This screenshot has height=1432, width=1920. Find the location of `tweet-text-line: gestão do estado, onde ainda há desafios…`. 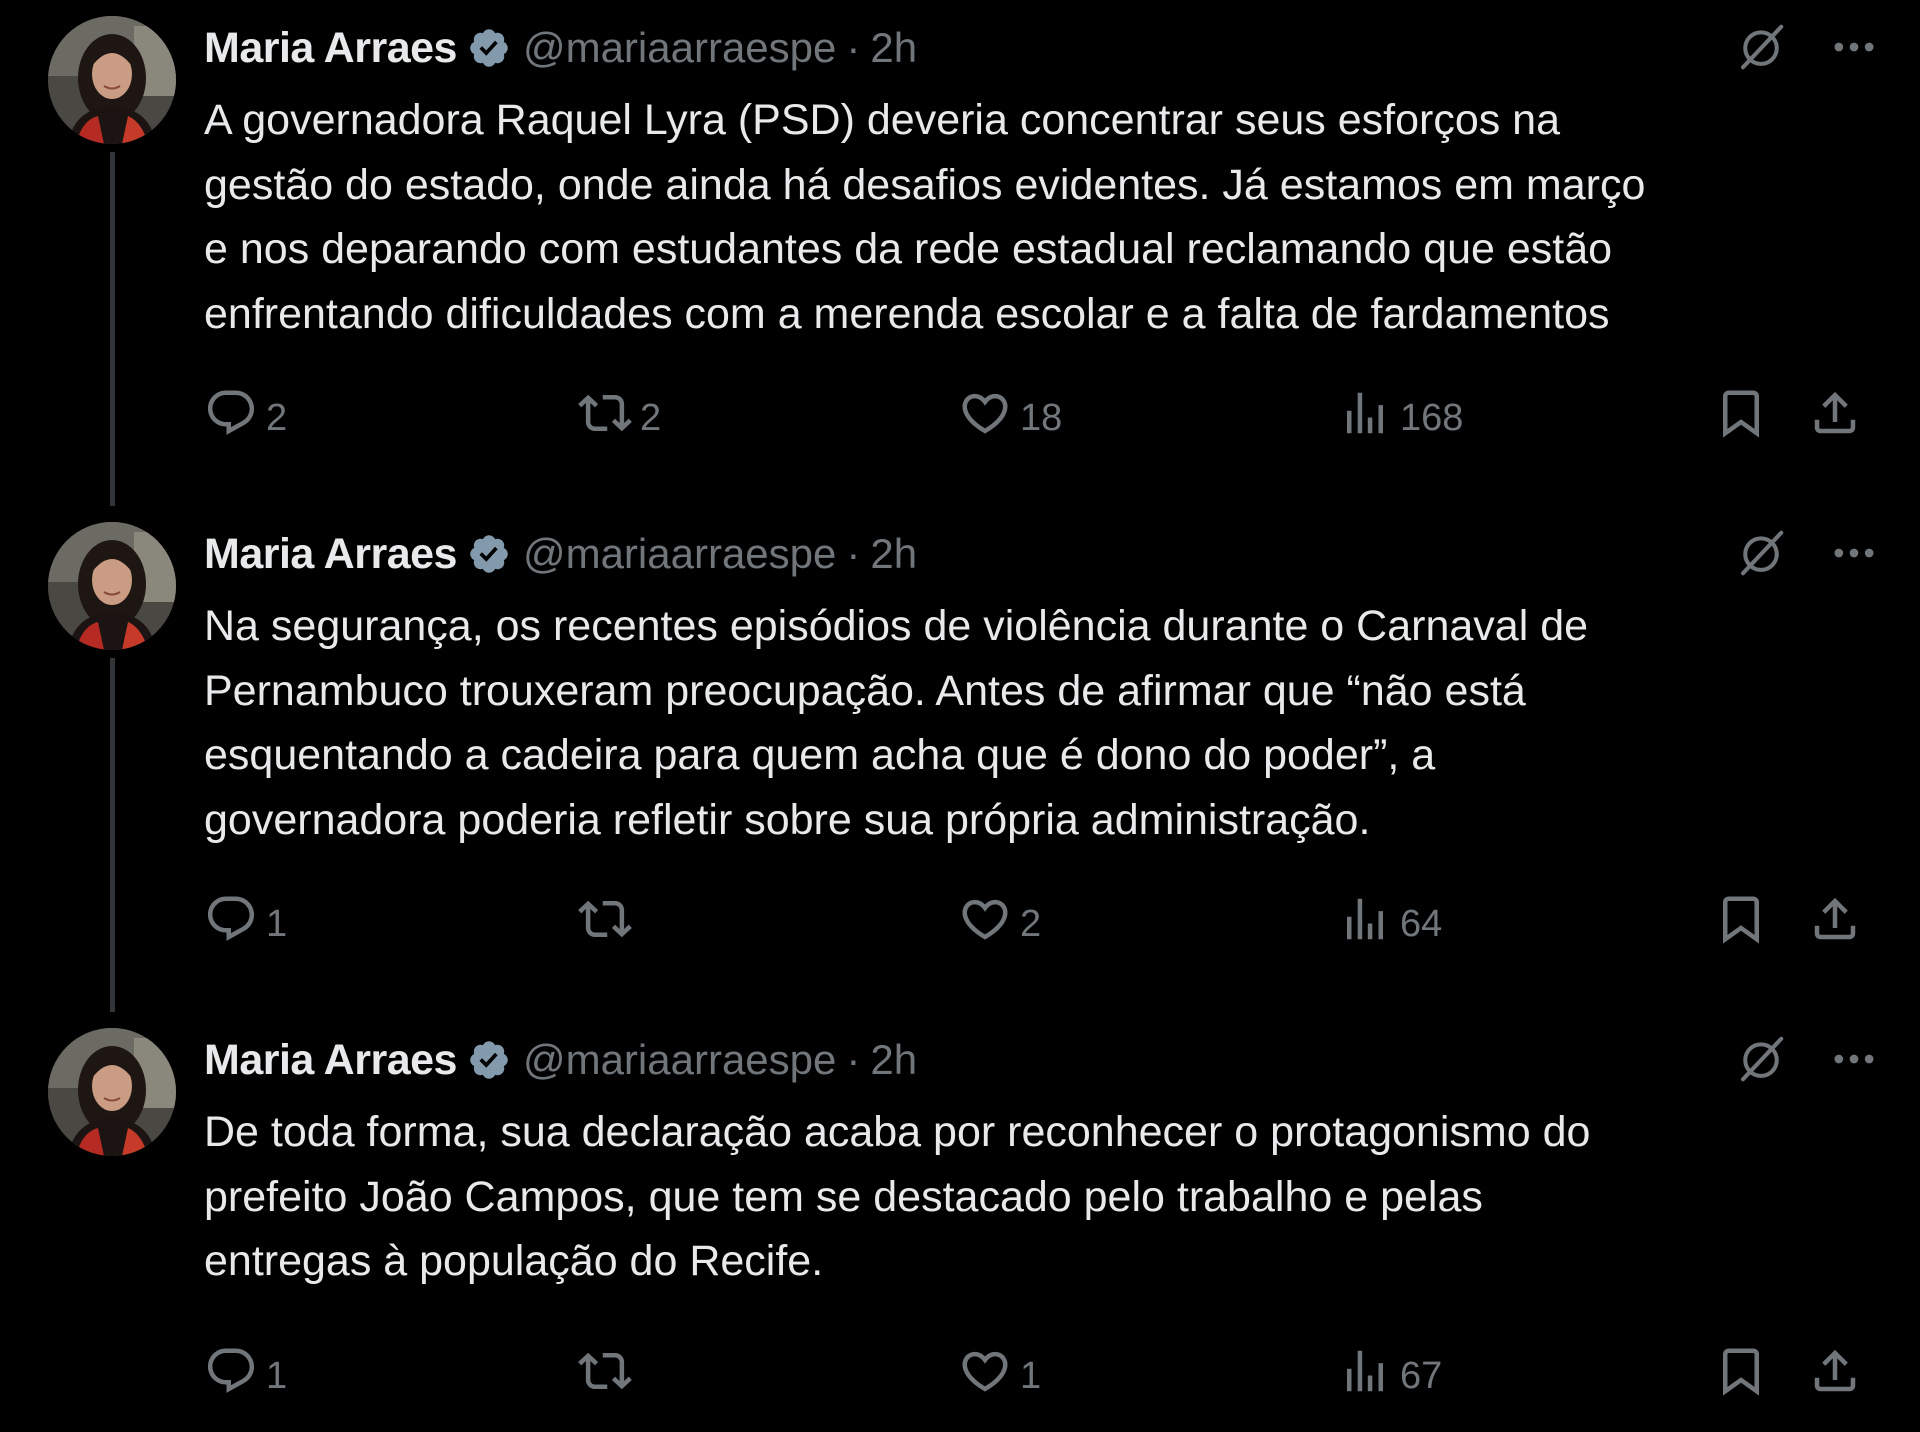

tweet-text-line: gestão do estado, onde ainda há desafios… is located at coordinates (925, 184).